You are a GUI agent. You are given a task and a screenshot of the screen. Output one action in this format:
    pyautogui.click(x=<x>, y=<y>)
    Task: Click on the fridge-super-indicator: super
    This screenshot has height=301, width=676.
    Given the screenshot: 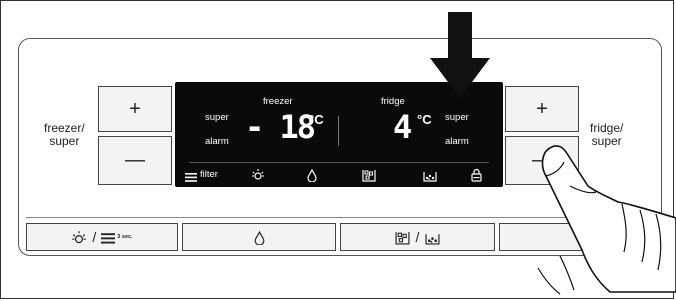 What is the action you would take?
    pyautogui.click(x=457, y=117)
    